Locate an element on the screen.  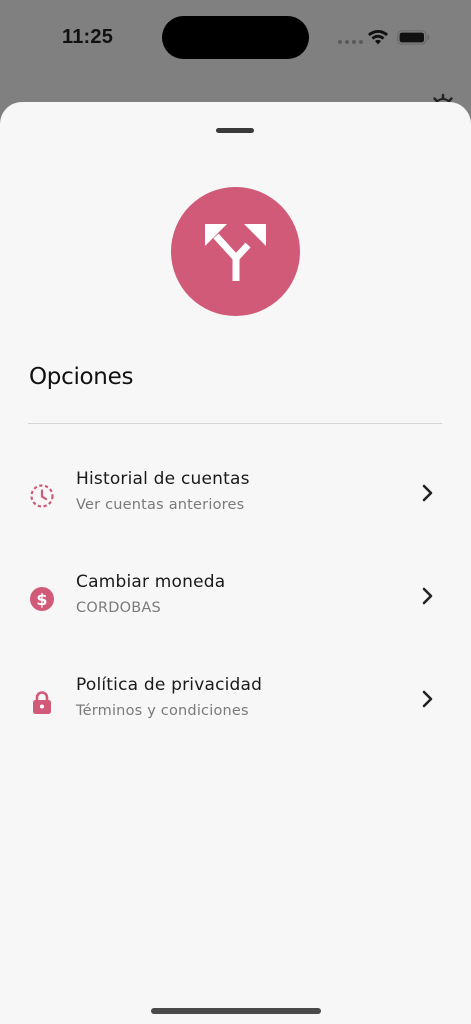
status-time: 11:25 is located at coordinates (88, 37).